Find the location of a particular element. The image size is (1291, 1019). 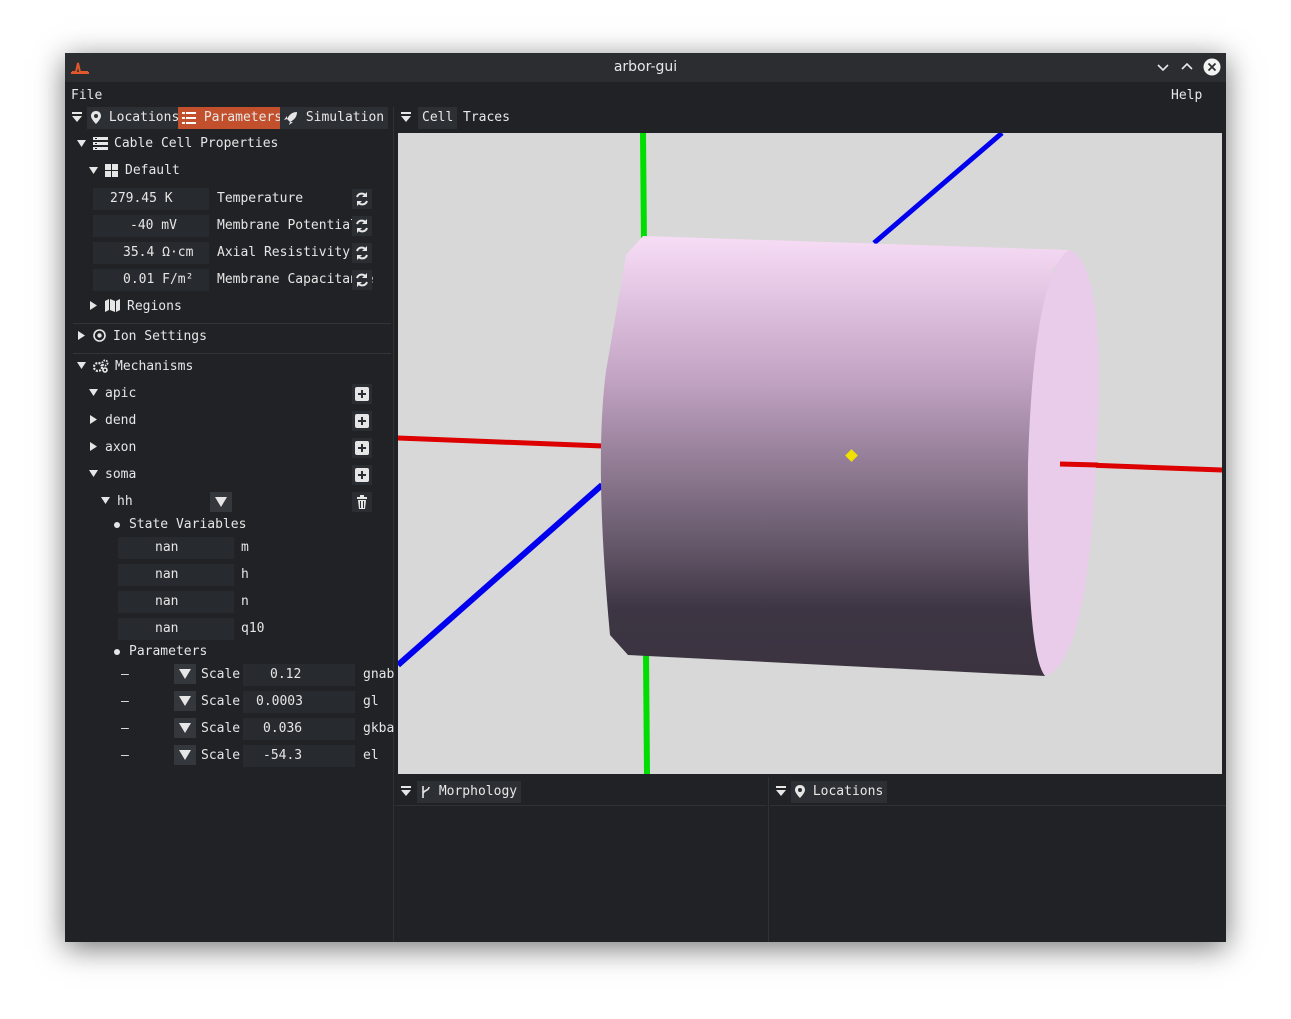

morphology-tab-bar: Morphology is located at coordinates (581, 793).